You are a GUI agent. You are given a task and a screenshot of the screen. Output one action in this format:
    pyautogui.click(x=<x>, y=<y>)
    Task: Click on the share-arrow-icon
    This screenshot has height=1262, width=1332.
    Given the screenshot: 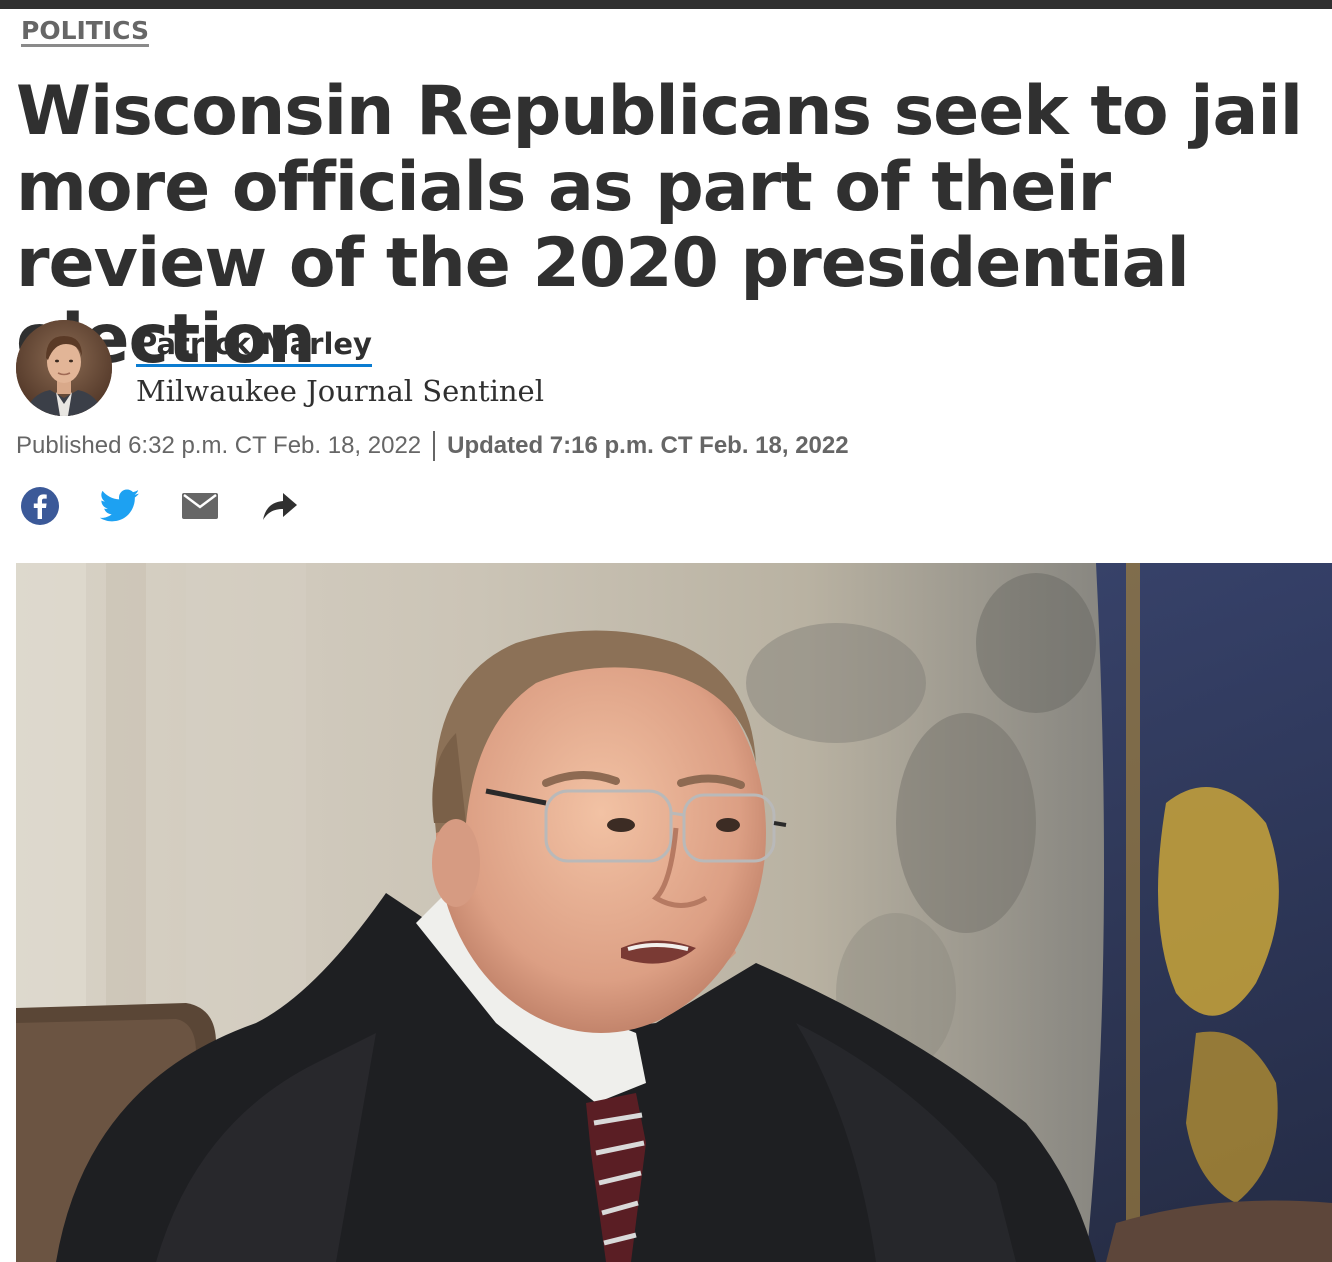 What is the action you would take?
    pyautogui.click(x=280, y=506)
    